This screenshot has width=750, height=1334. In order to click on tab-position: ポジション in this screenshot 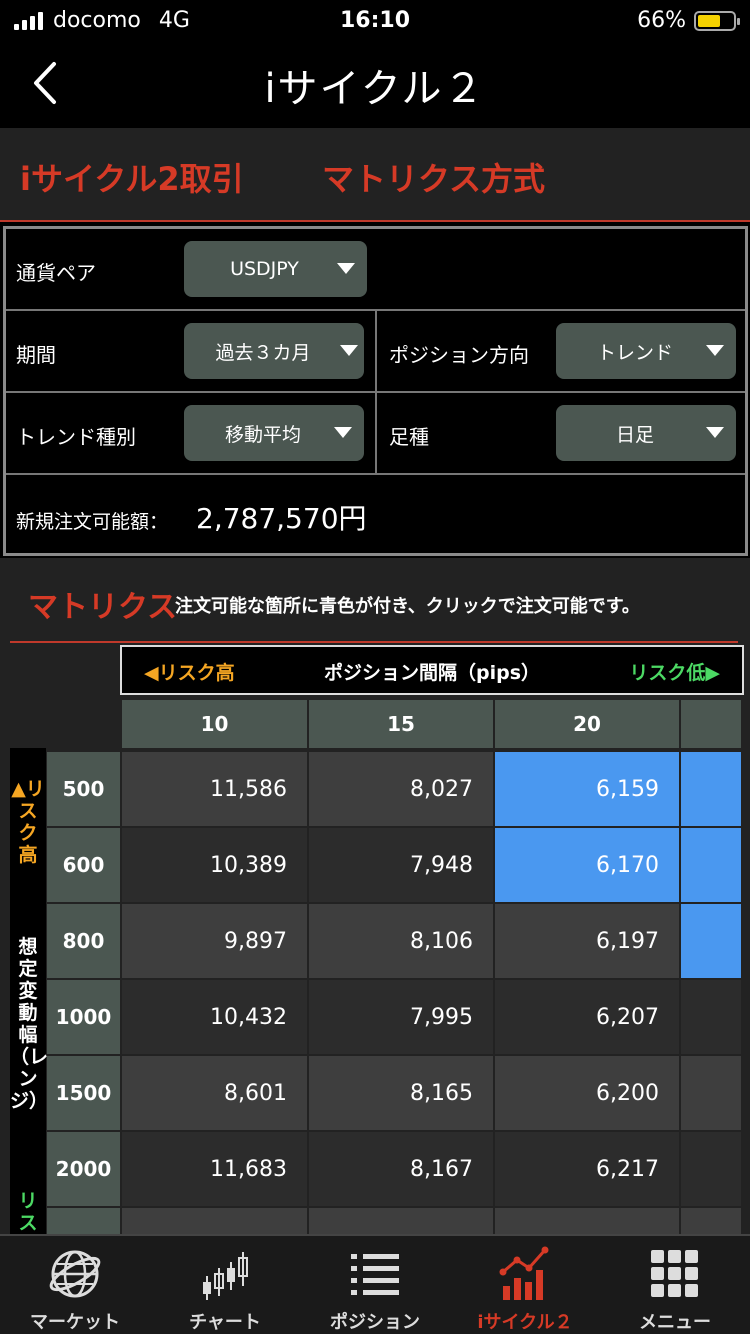, I will do `click(375, 1285)`.